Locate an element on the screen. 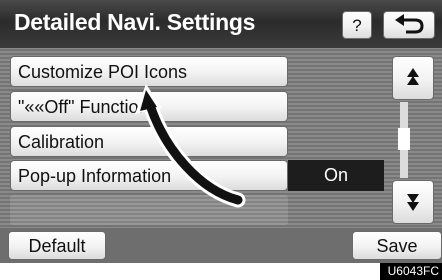 This screenshot has width=442, height=280. customize-poi-icons-button: Customize POI Icons is located at coordinates (149, 71).